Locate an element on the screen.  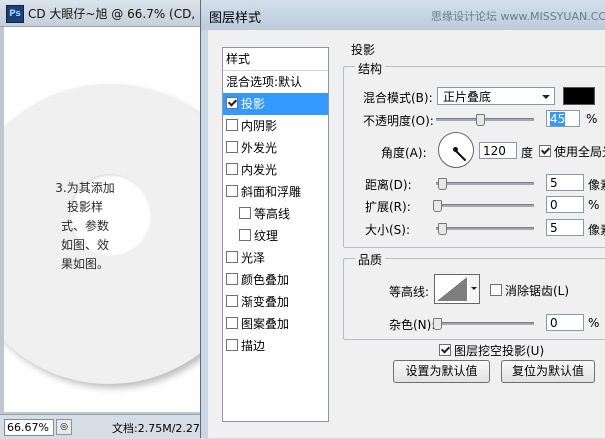
style-item-drop-shadow: 投影 is located at coordinates (275, 104).